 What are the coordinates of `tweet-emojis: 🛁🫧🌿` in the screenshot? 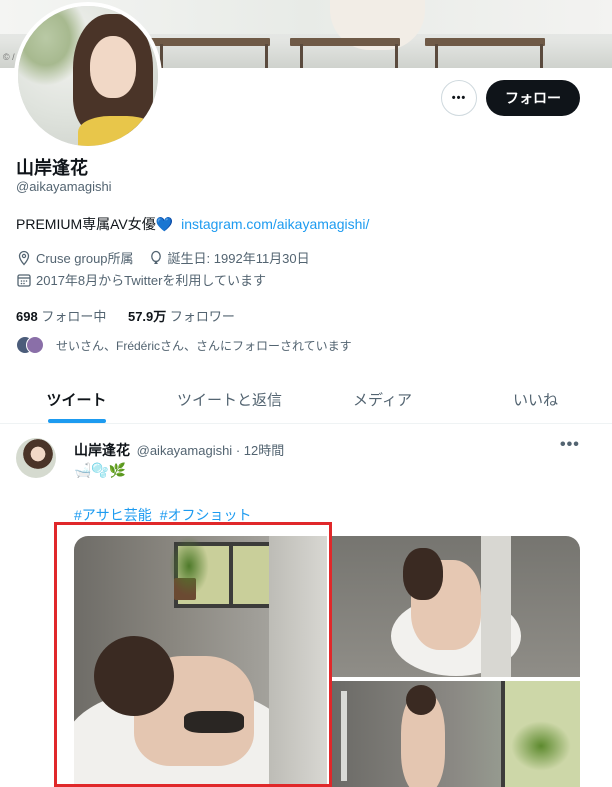 It's located at (100, 470).